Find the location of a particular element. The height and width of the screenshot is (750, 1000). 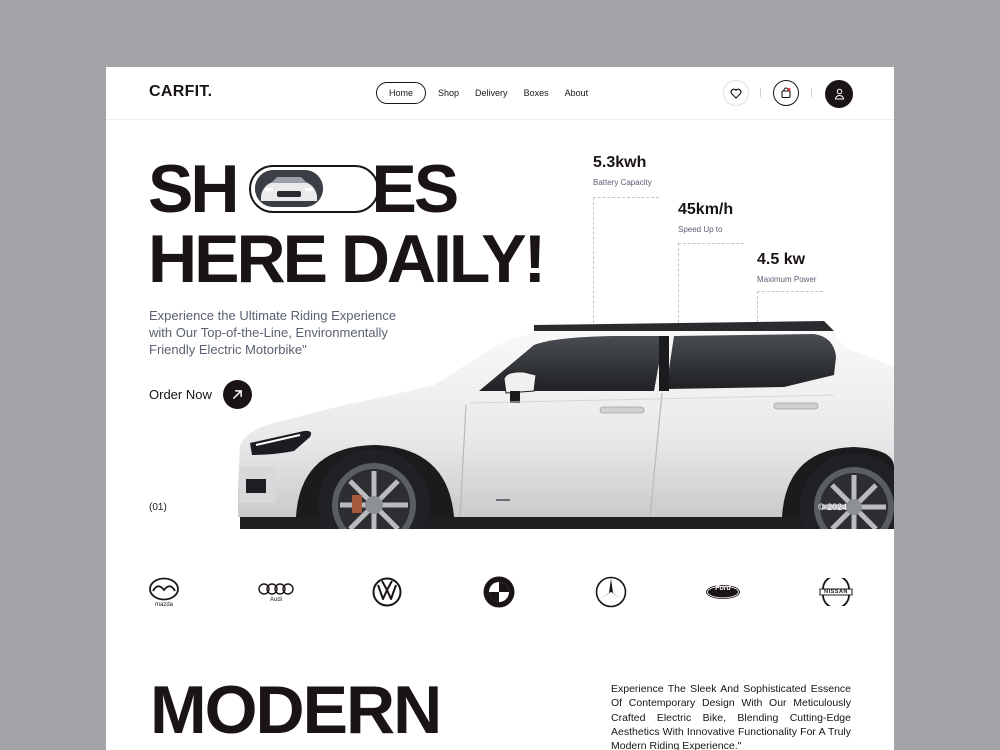

nav-about: About is located at coordinates (577, 93).